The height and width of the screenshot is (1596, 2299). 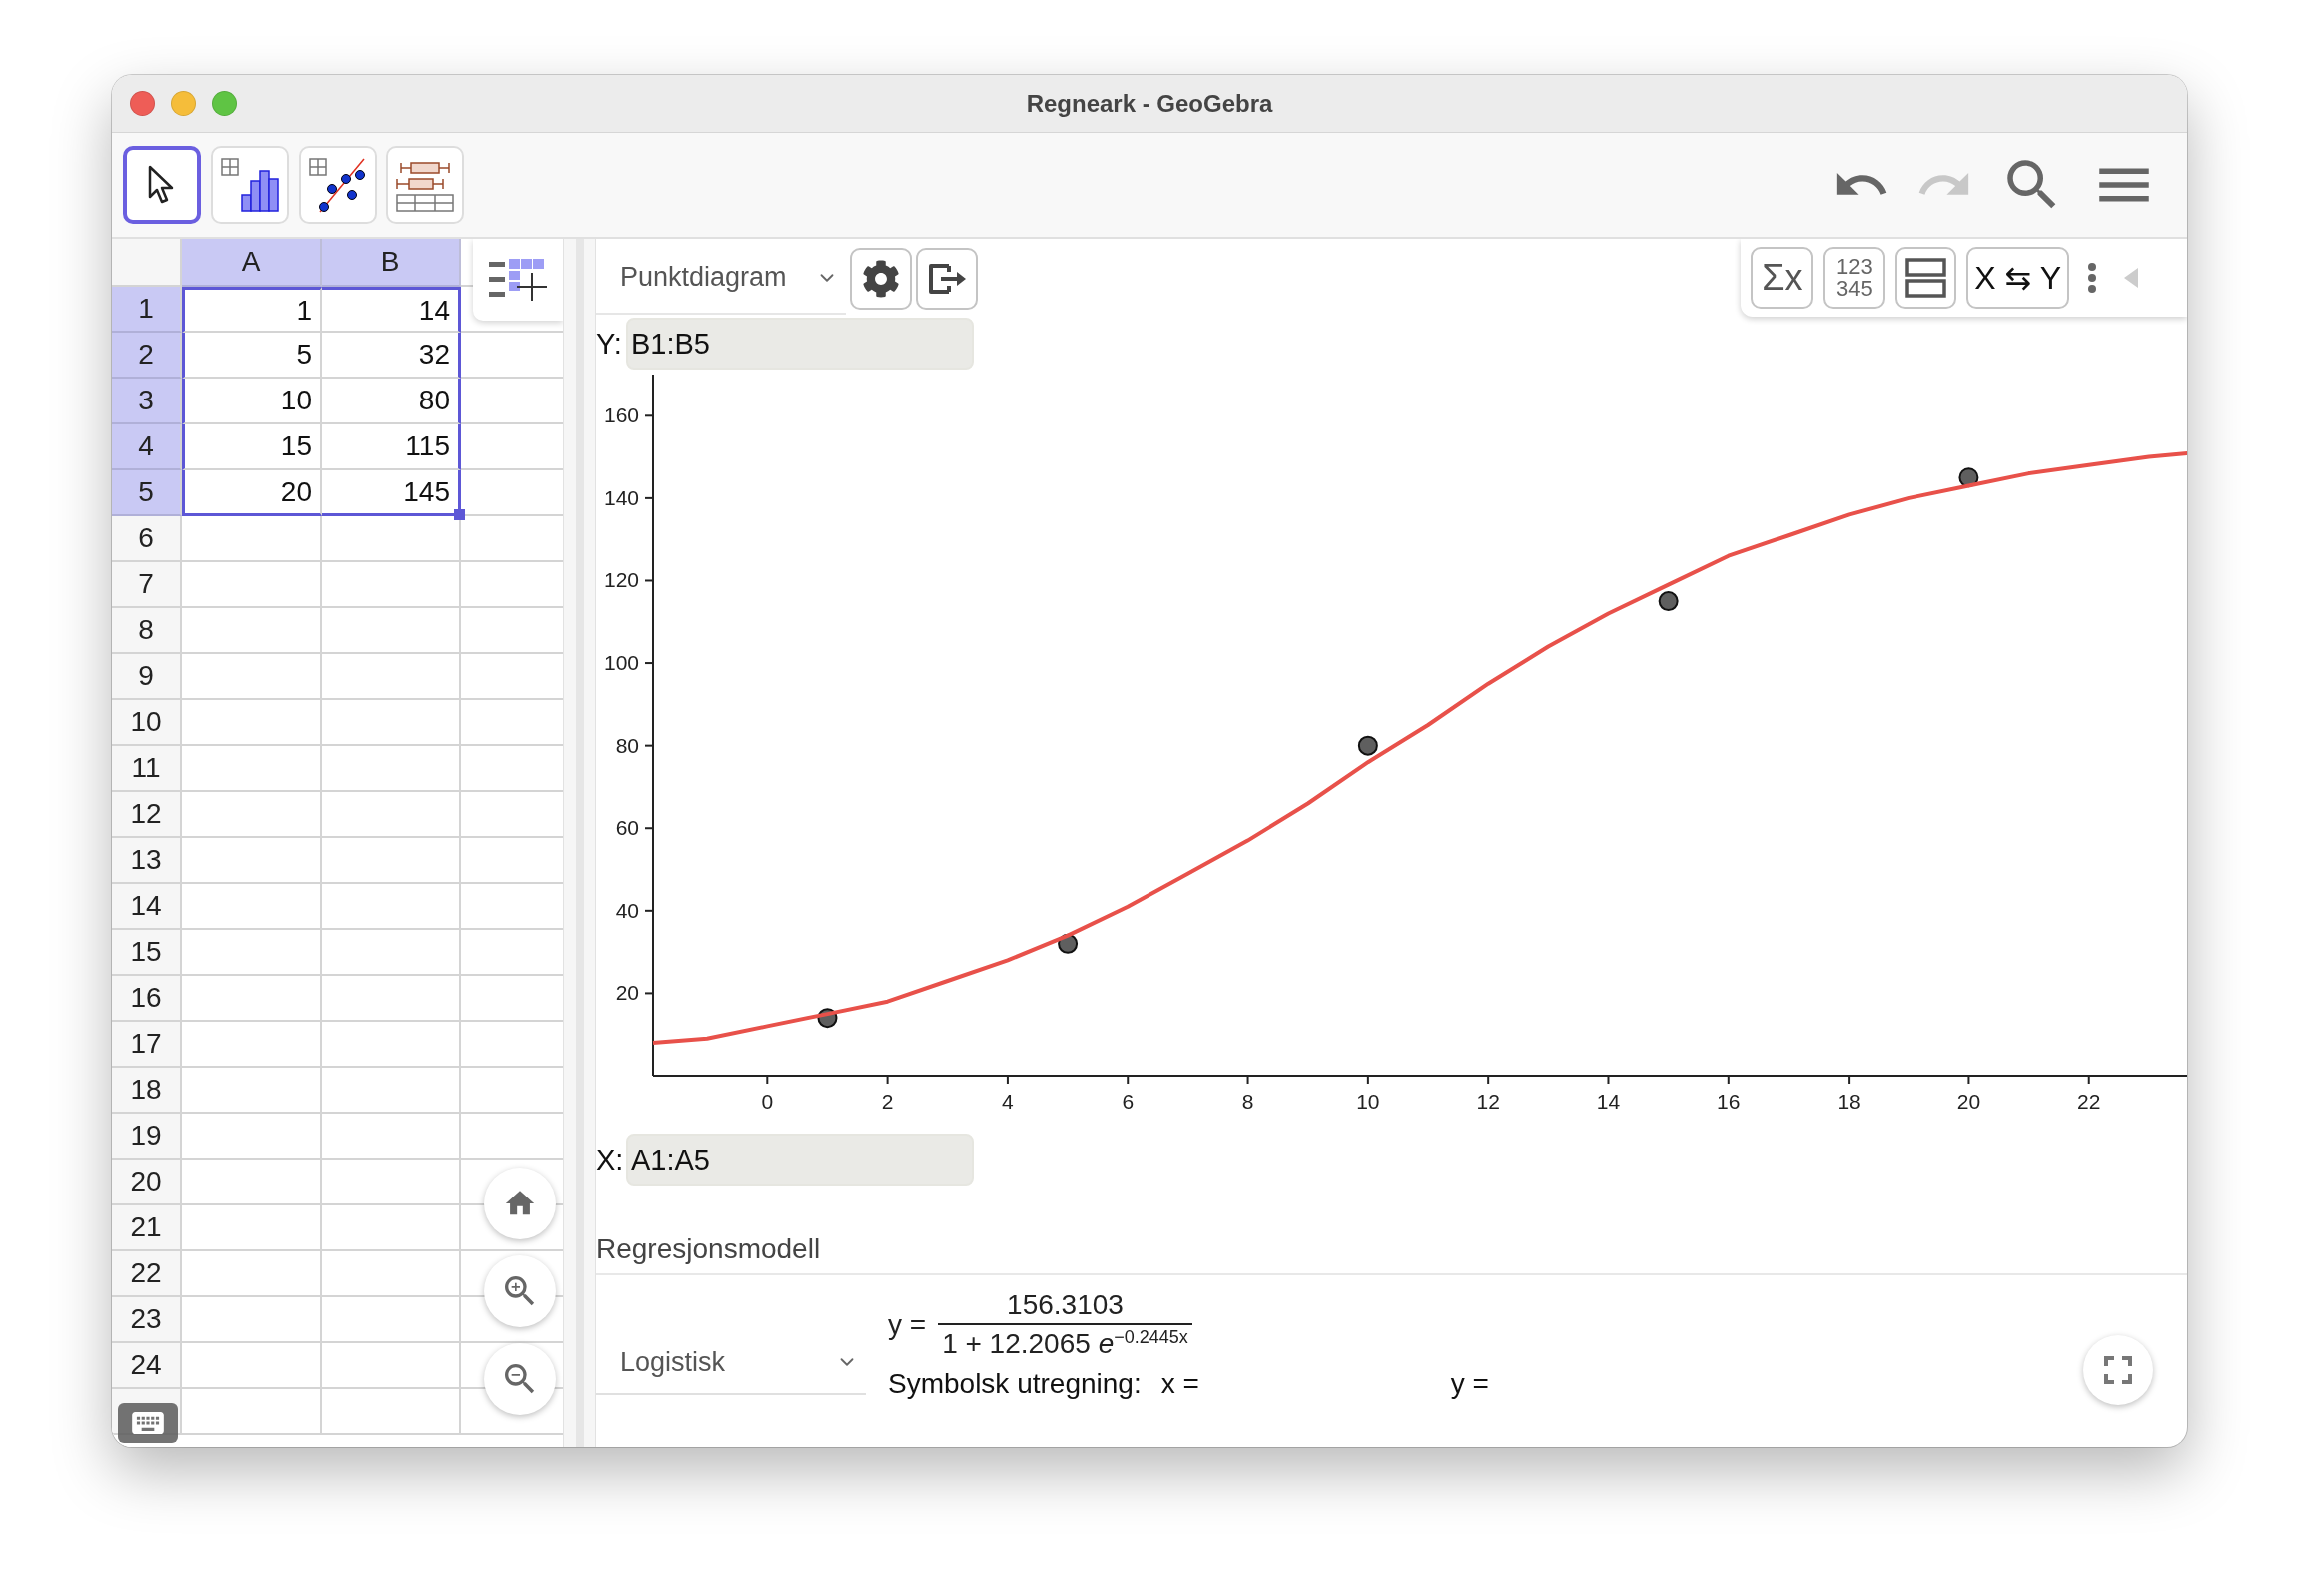 What do you see at coordinates (224, 103) in the screenshot?
I see `zoom-button` at bounding box center [224, 103].